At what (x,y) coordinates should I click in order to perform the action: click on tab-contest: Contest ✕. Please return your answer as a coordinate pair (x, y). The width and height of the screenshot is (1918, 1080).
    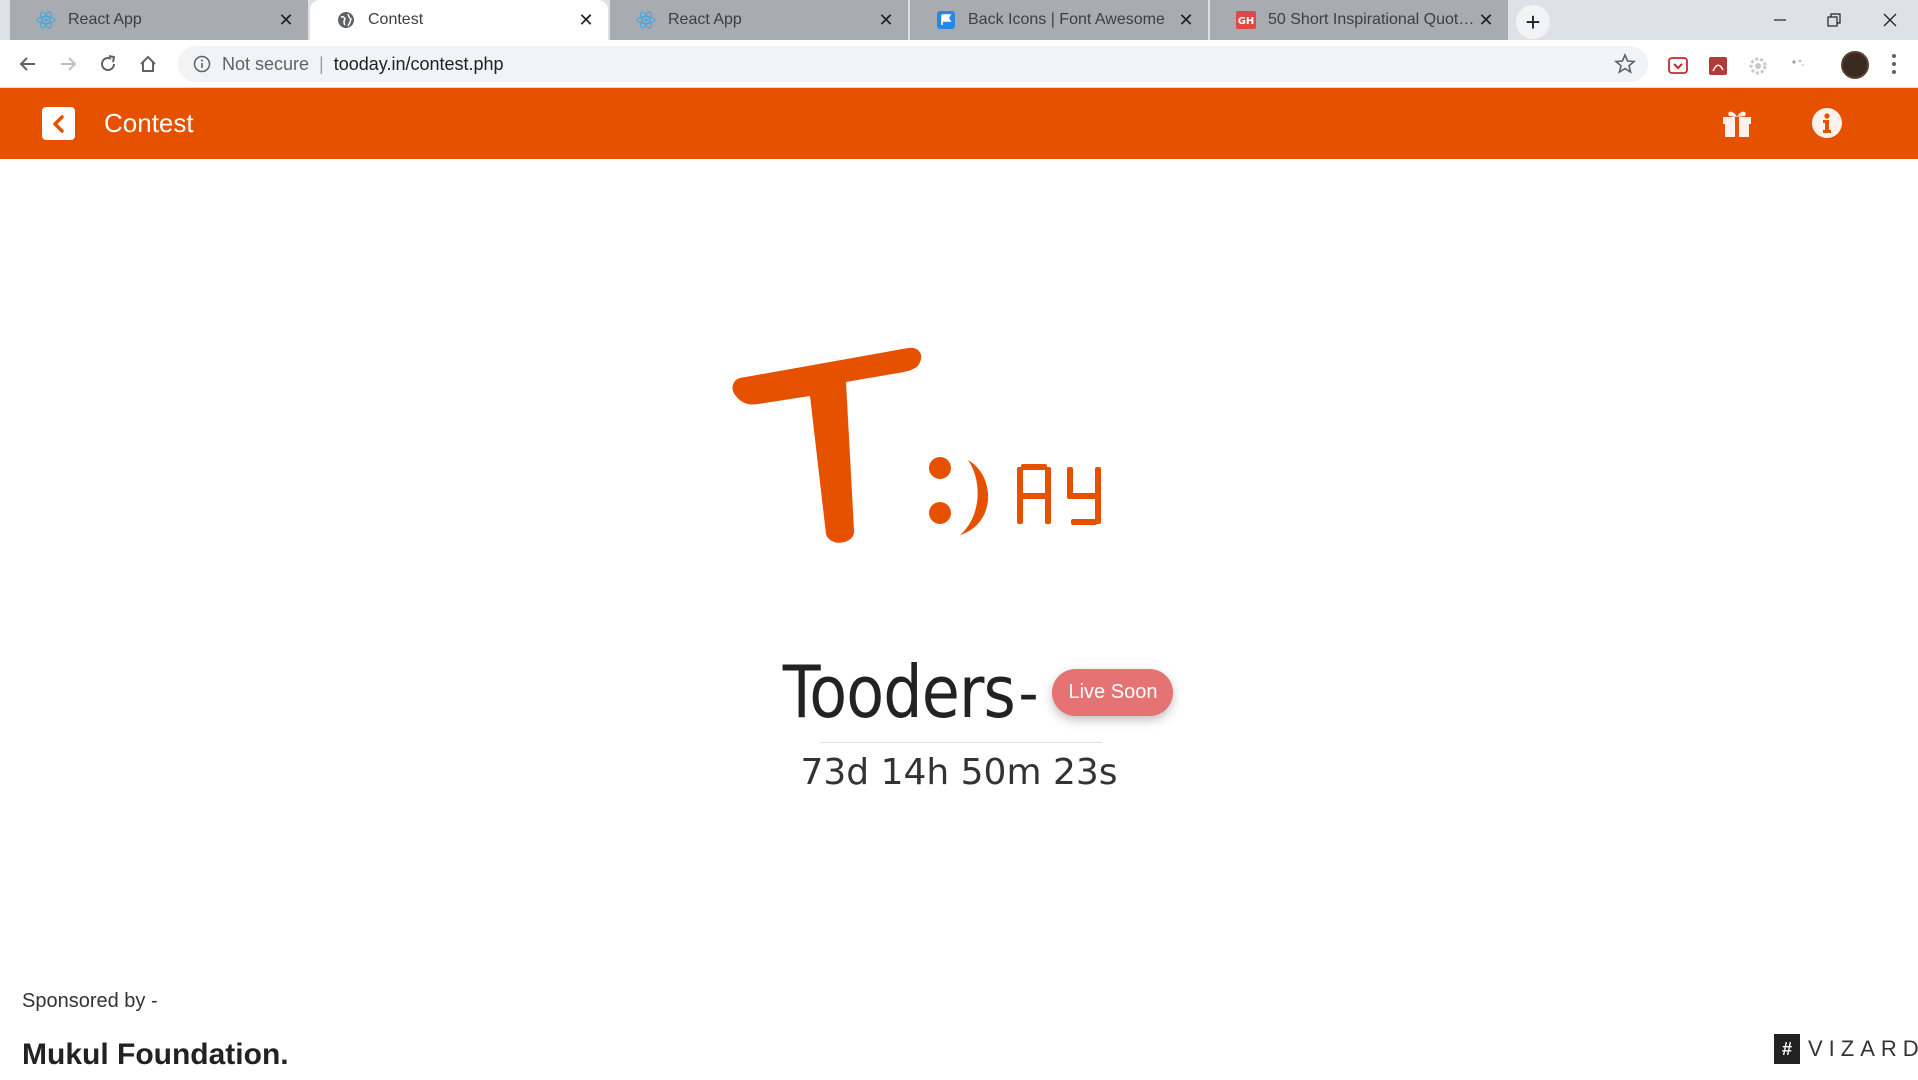
    Looking at the image, I should click on (459, 20).